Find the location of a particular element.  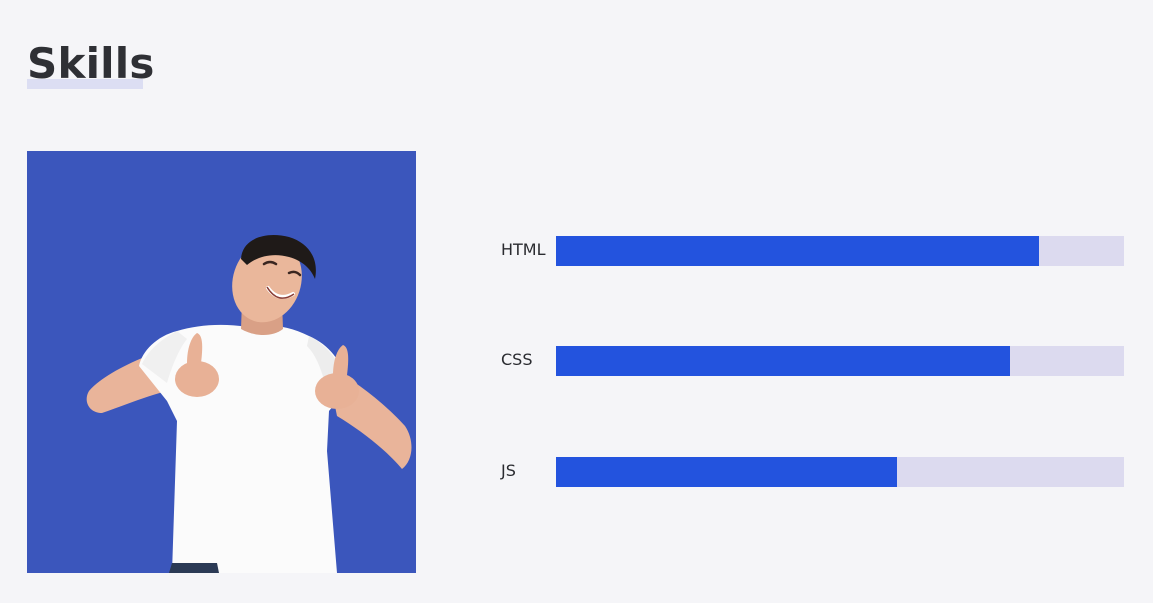

skill-bar-css is located at coordinates (840, 361).